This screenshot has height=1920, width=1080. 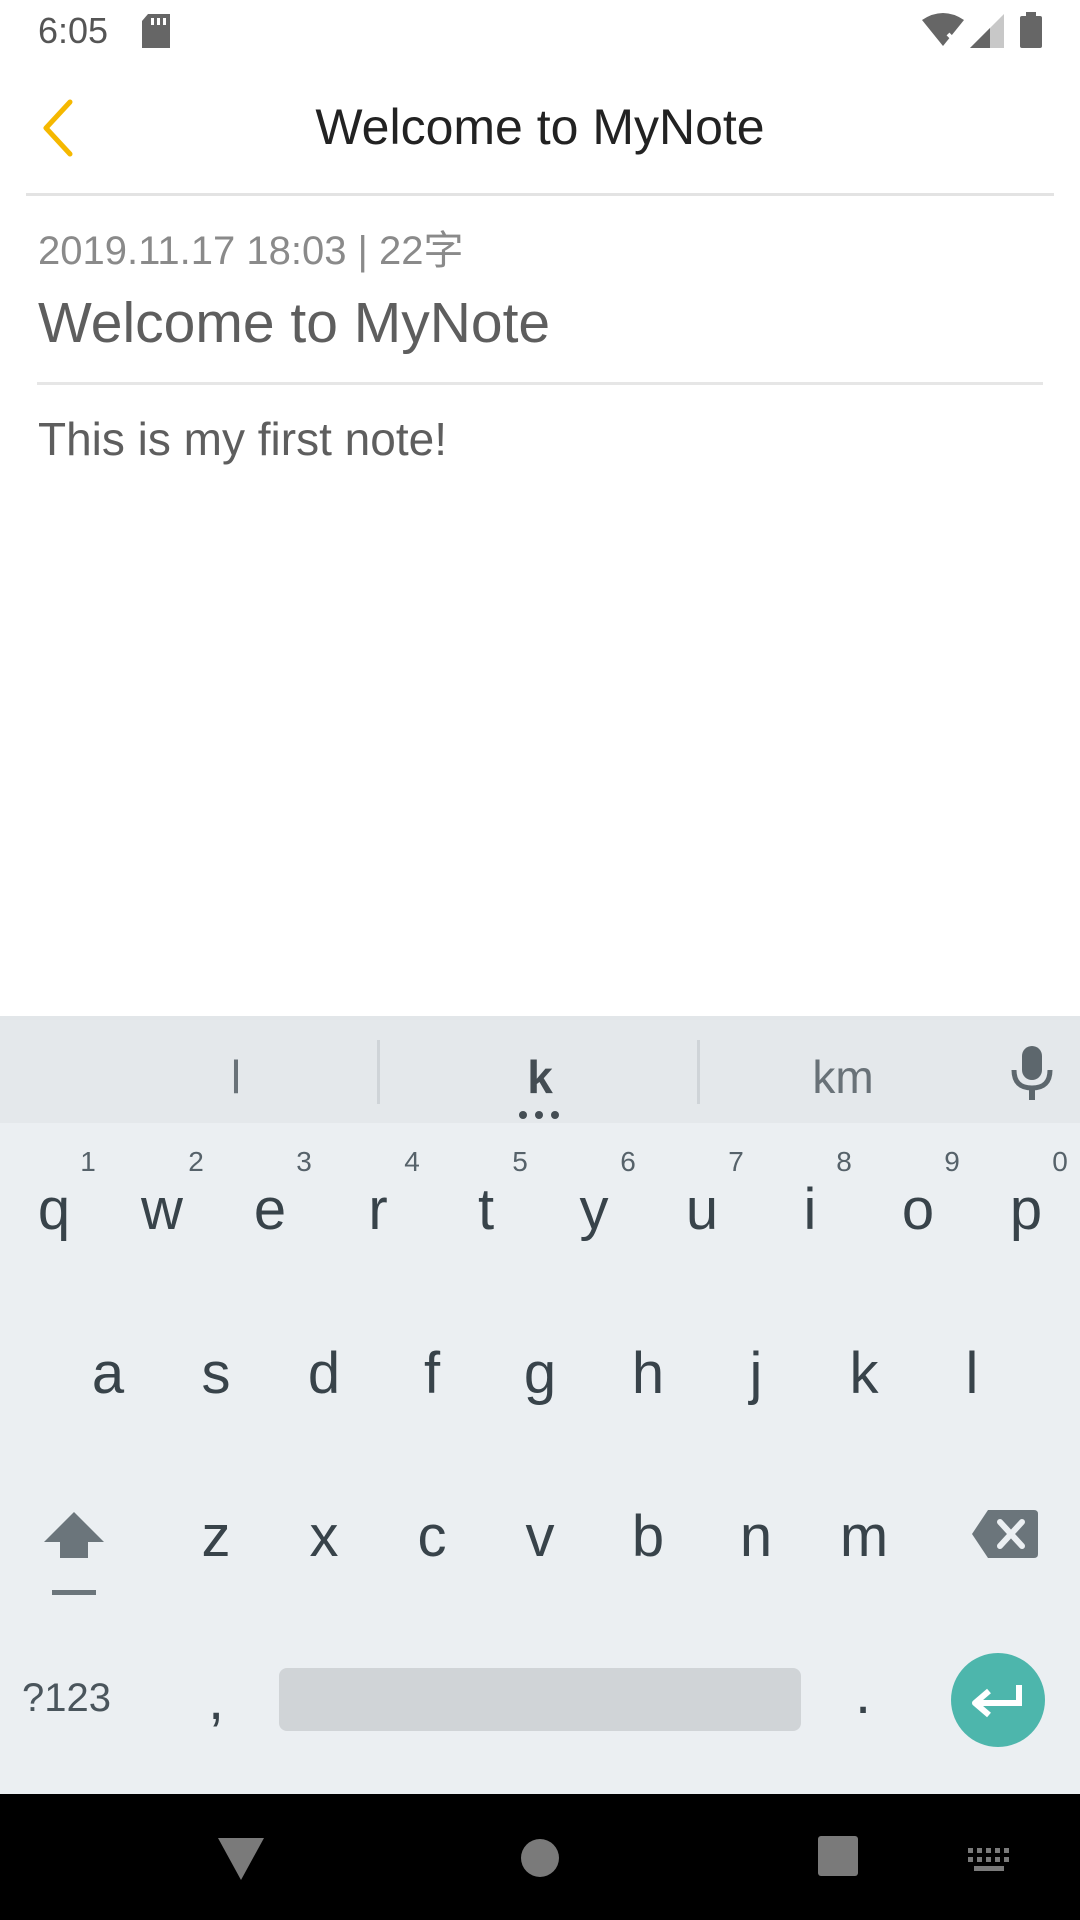 I want to click on key-l: l, so click(x=972, y=1373).